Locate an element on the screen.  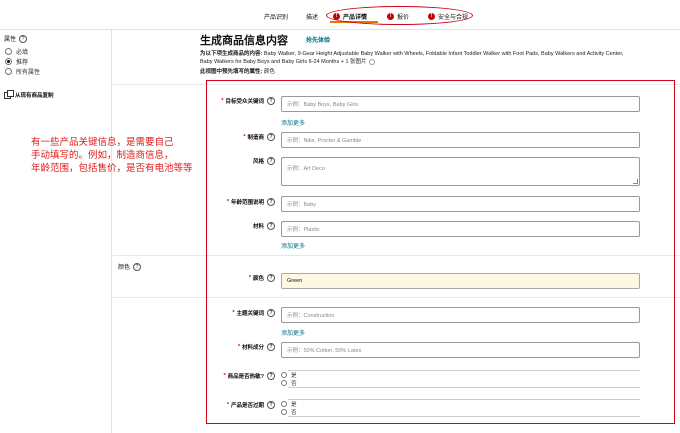
radio-label: 推荐 is located at coordinates (22, 63).